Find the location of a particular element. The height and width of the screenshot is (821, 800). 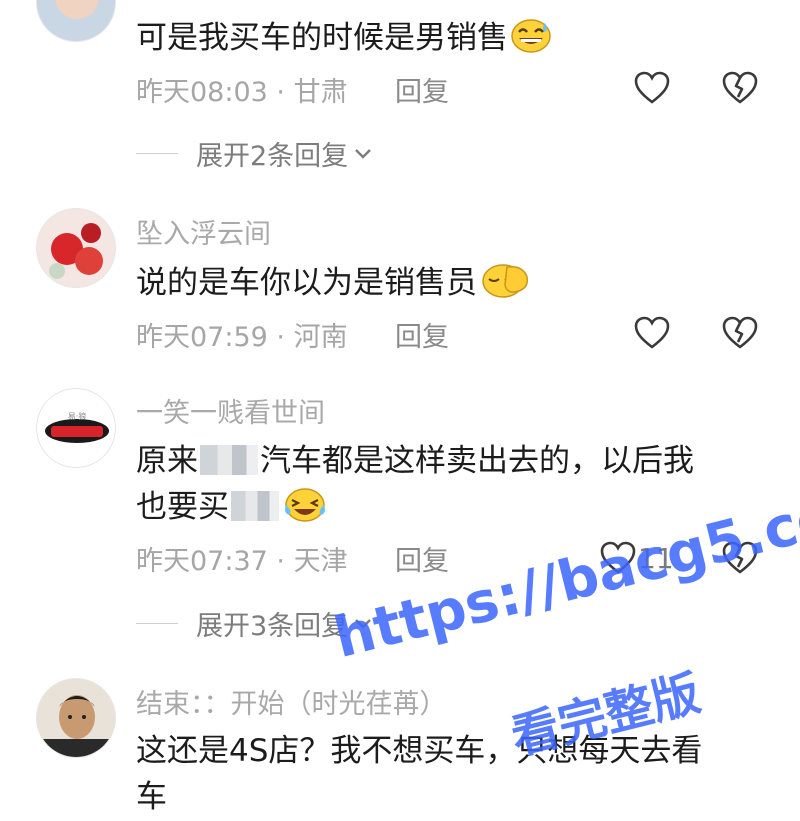

comment-text-line: 原来 汽车都是这样卖出去的，以后我 is located at coordinates (415, 461).